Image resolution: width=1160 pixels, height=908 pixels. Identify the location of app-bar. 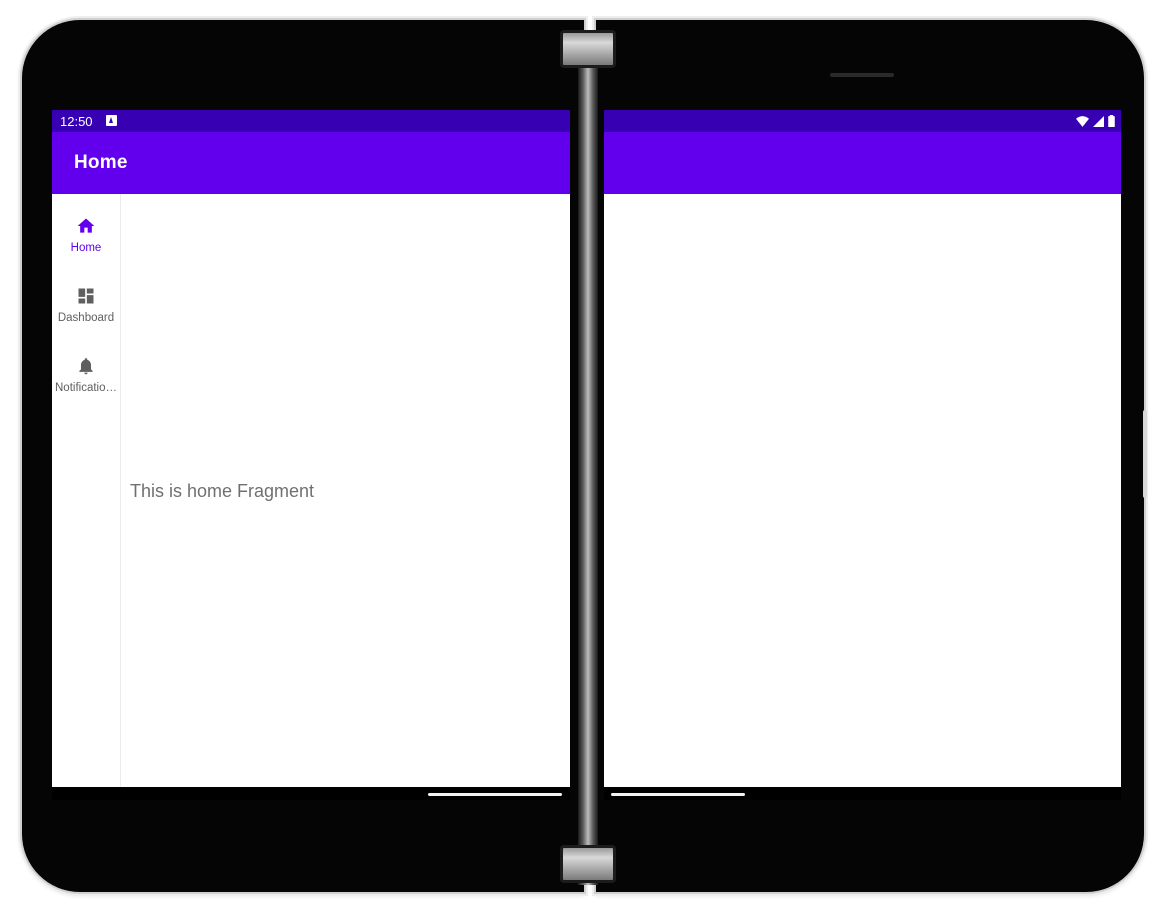
(862, 163).